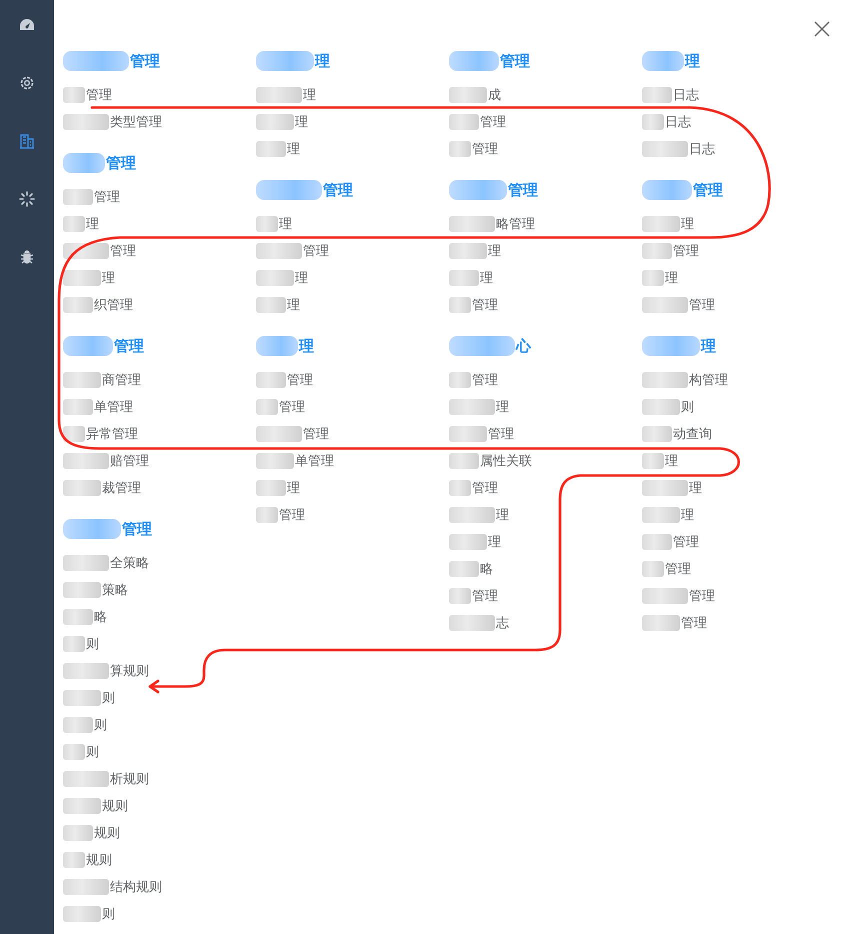 This screenshot has width=856, height=934. I want to click on menu-link: 属性关联, so click(506, 461).